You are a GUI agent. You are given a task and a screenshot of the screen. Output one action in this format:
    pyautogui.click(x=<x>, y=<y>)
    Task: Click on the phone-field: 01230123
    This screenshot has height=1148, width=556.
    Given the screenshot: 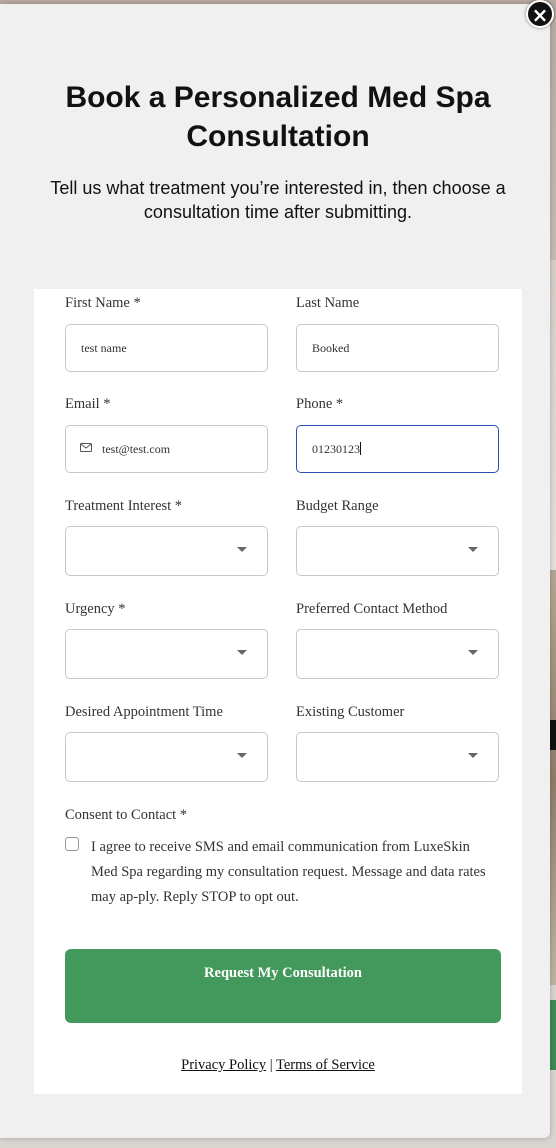 What is the action you would take?
    pyautogui.click(x=397, y=449)
    